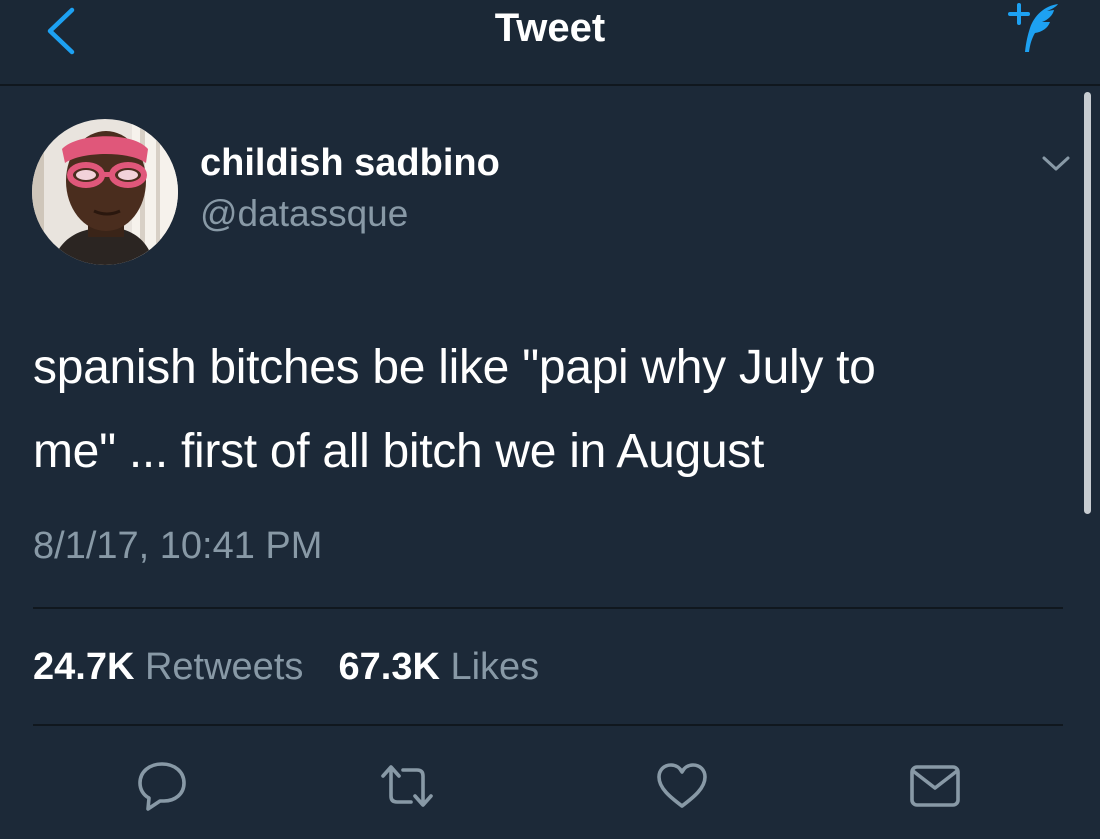  I want to click on scrollbar, so click(1087, 303).